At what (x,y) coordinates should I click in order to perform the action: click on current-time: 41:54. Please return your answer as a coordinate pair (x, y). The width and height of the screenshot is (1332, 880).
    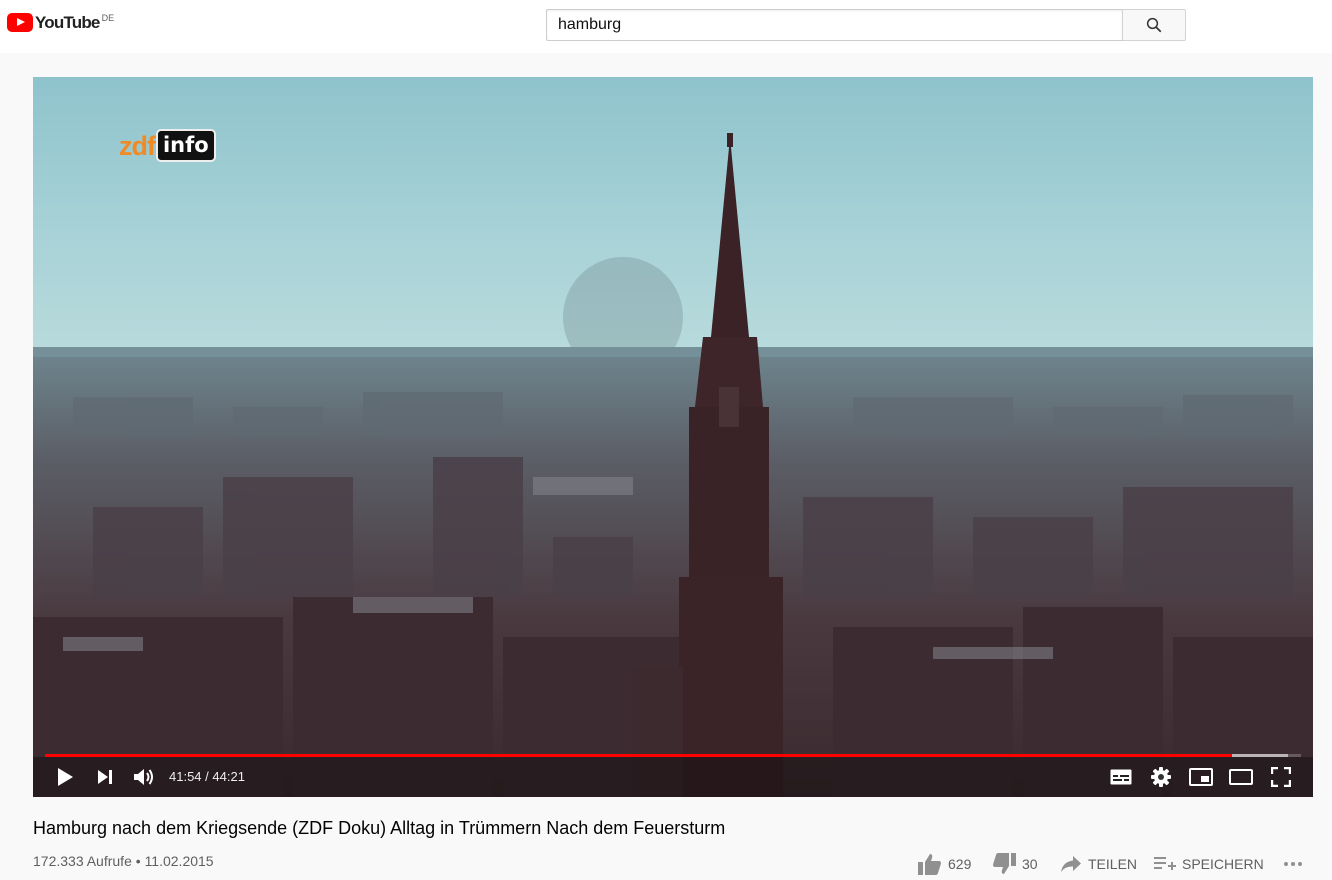
    Looking at the image, I should click on (185, 776).